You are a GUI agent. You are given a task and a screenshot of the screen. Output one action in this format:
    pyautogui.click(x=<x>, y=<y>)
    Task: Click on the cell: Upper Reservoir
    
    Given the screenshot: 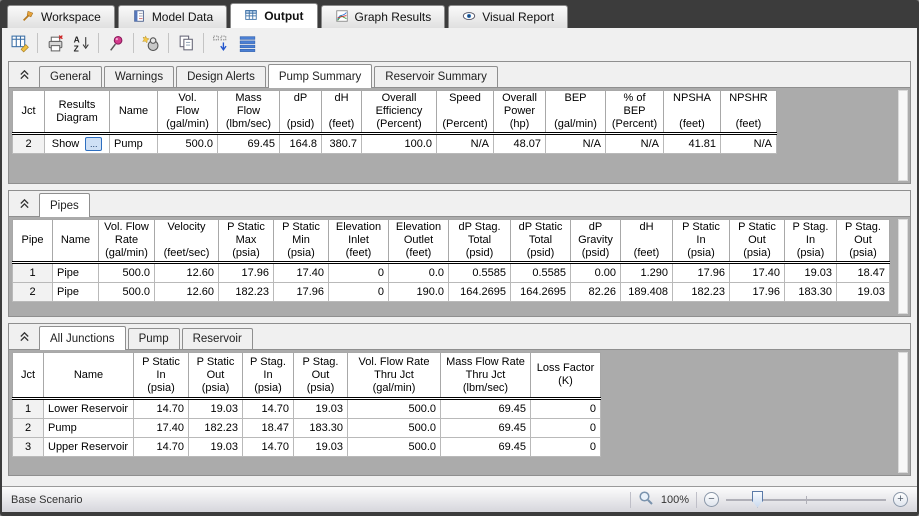 What is the action you would take?
    pyautogui.click(x=88, y=447)
    